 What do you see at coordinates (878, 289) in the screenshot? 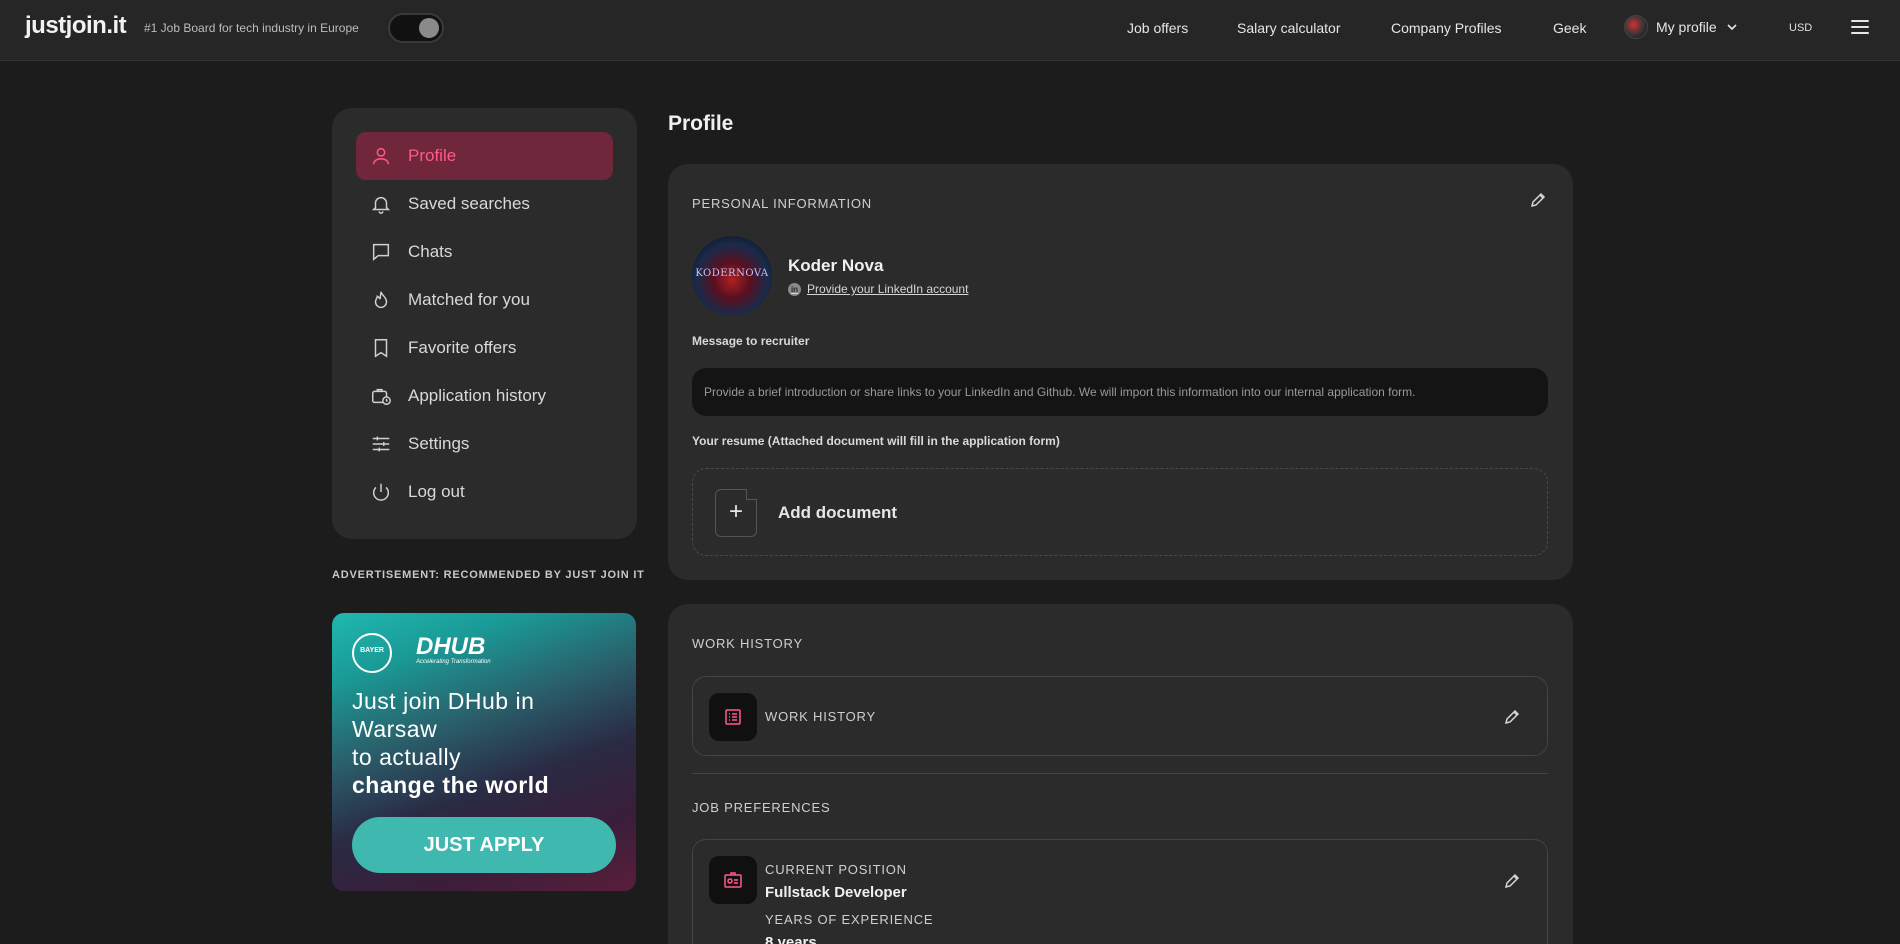
I see `linkedin-link: in Provide your LinkedIn account` at bounding box center [878, 289].